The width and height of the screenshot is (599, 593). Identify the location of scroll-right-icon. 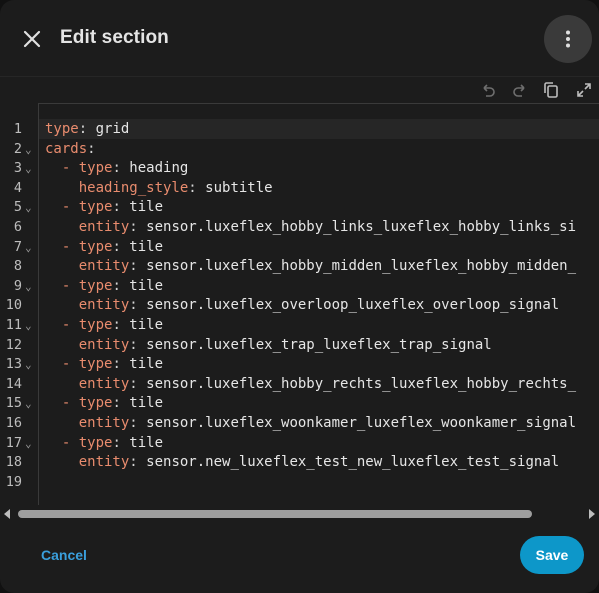
(592, 514).